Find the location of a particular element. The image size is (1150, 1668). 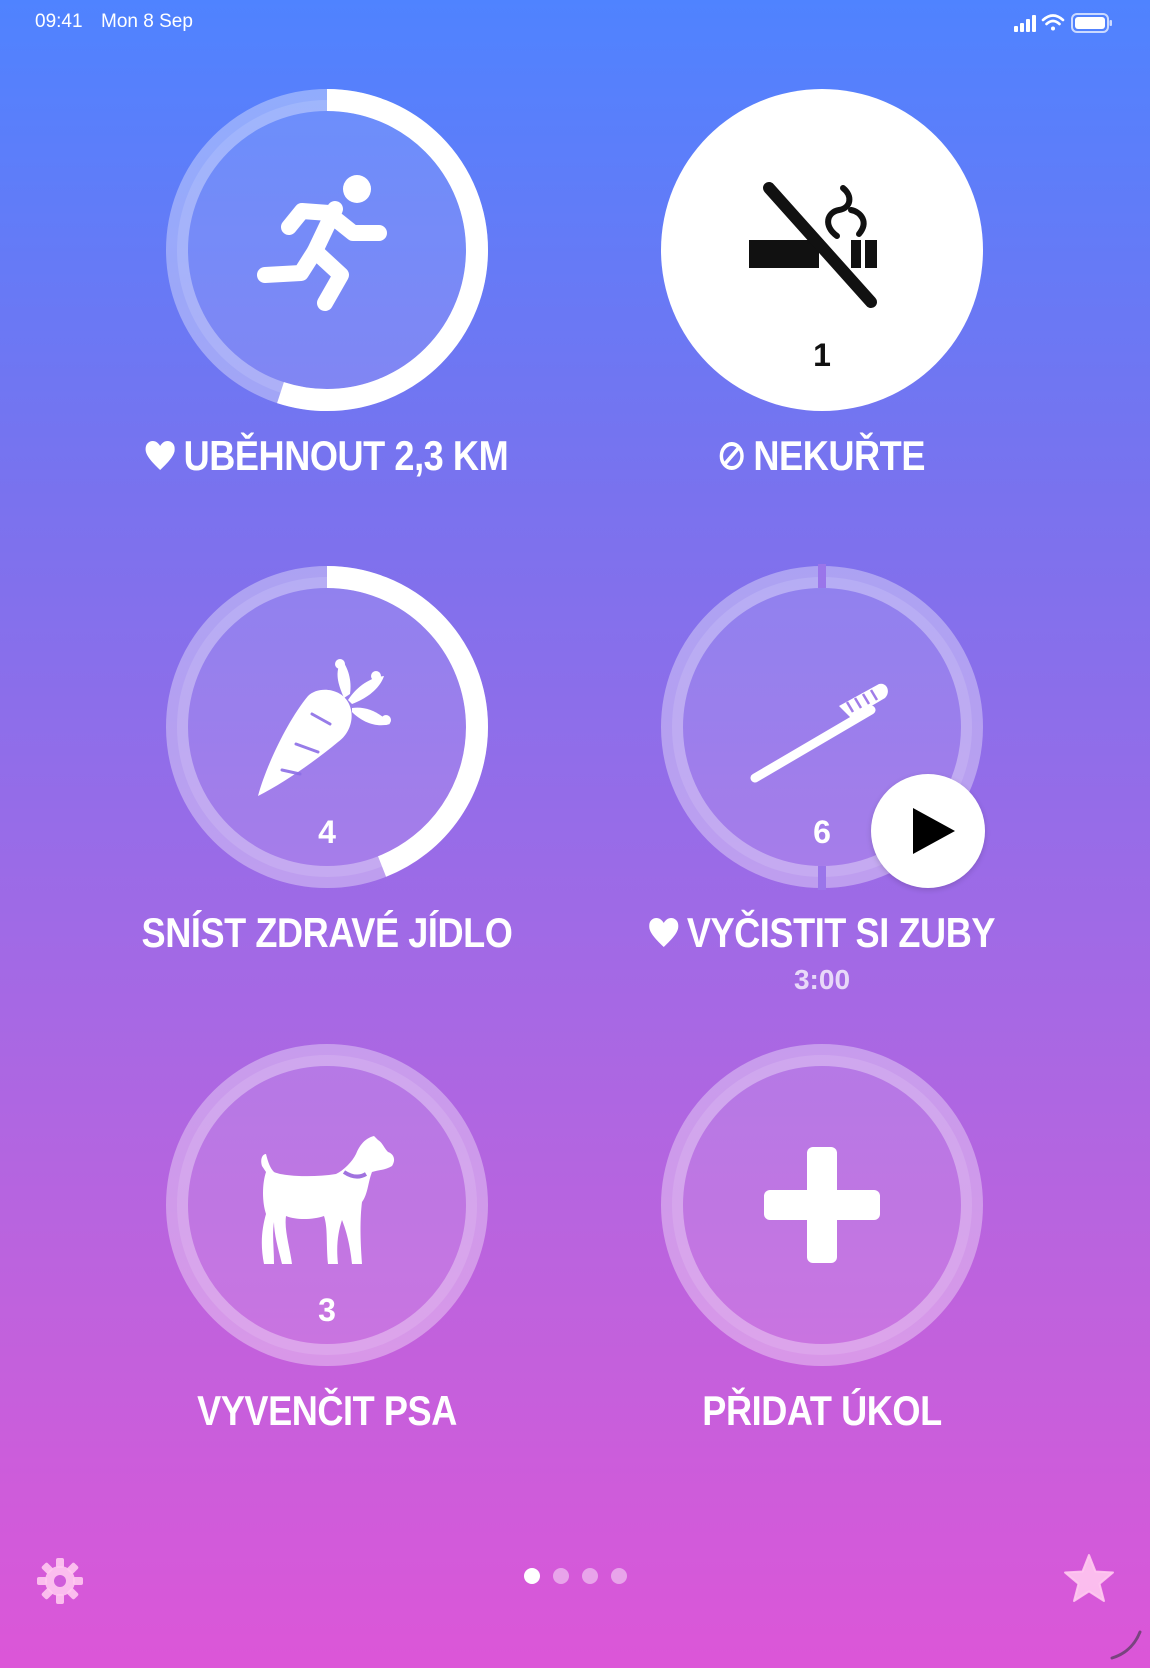

no-smoking-icon is located at coordinates (813, 245).